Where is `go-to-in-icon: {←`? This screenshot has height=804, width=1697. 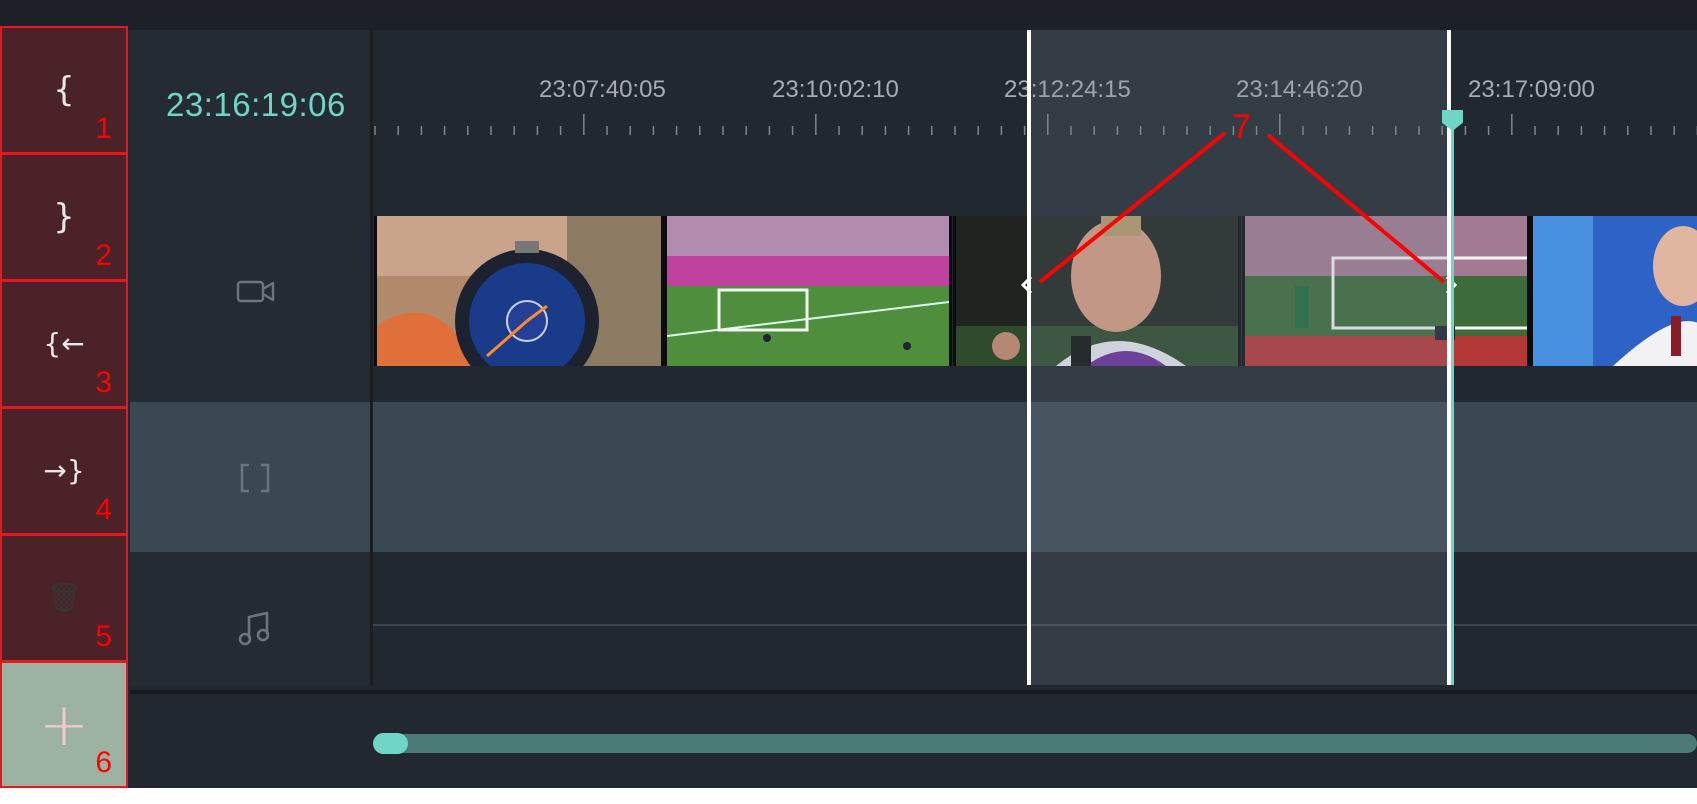 go-to-in-icon: {← is located at coordinates (64, 343).